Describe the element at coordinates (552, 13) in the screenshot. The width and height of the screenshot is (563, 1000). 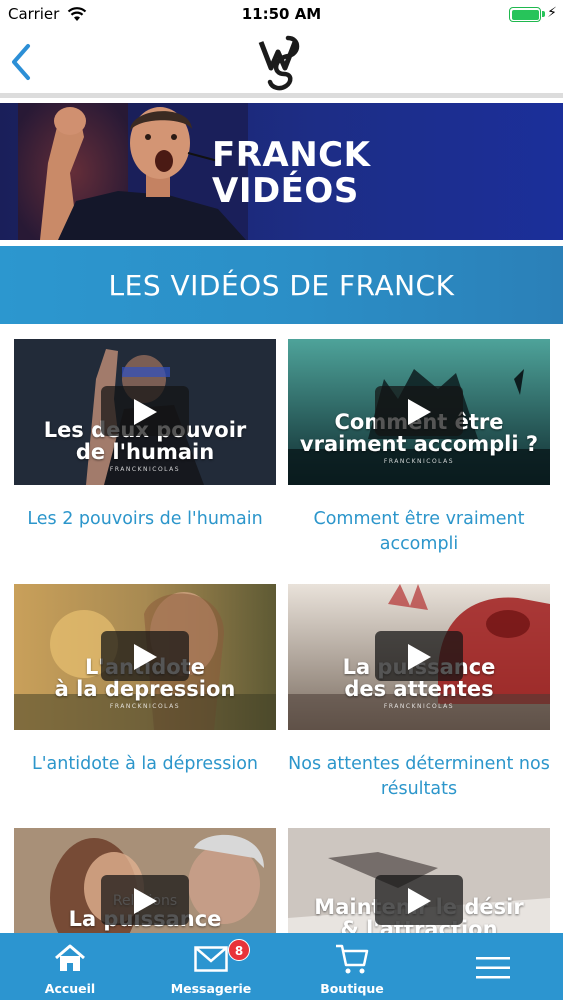
I see `charging-icon: ⚡` at that location.